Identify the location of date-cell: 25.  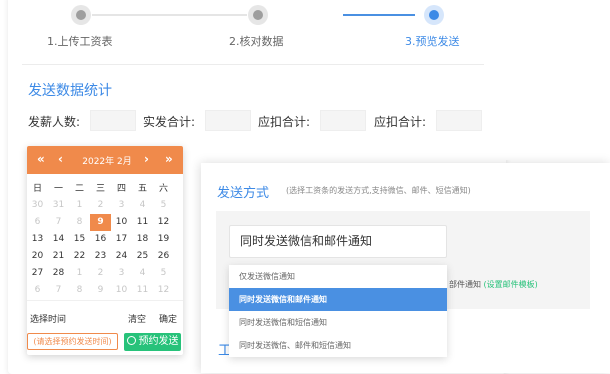
(142, 256).